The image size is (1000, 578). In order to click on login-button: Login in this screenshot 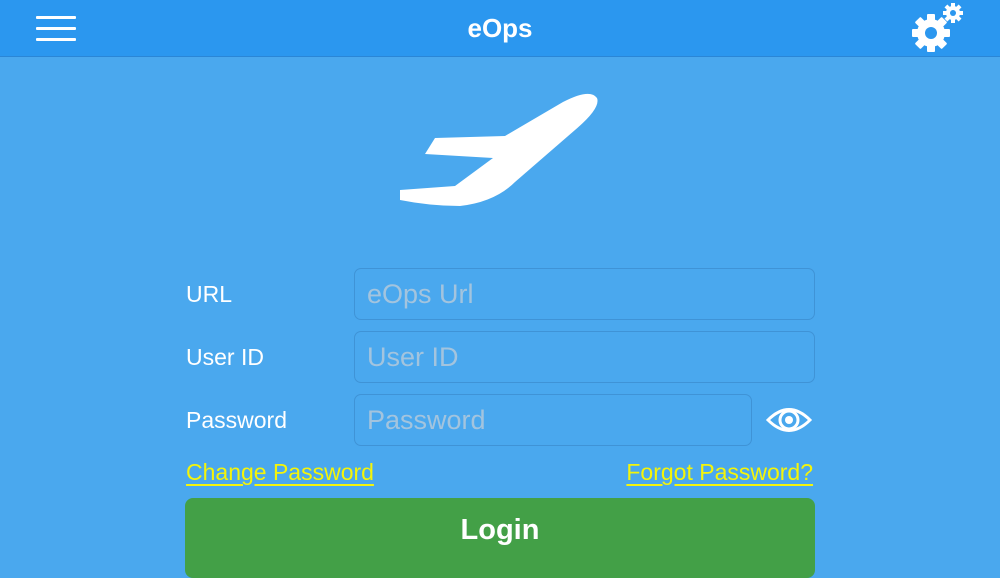, I will do `click(500, 538)`.